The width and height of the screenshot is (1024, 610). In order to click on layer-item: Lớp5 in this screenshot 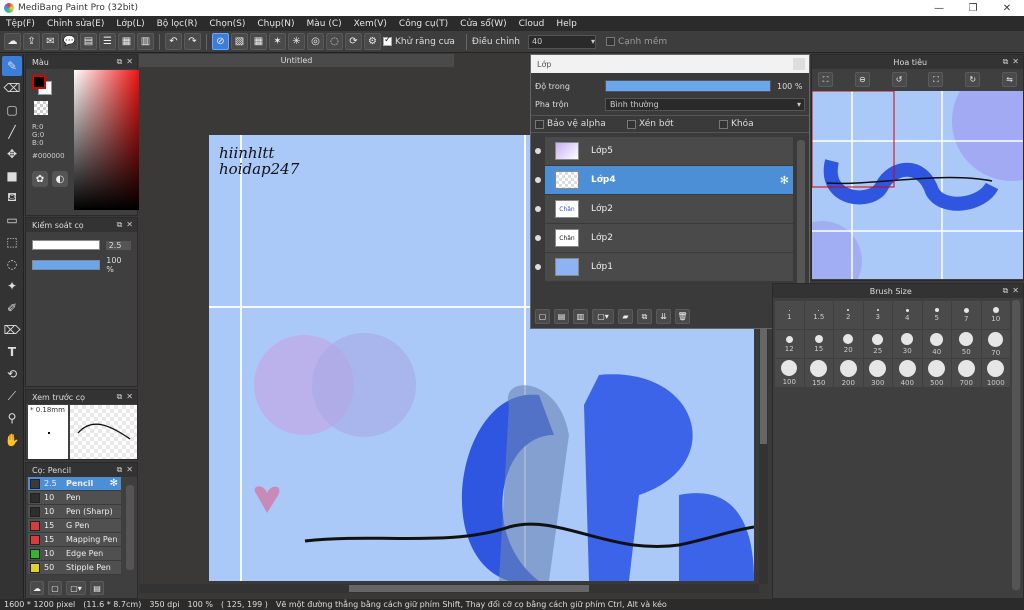, I will do `click(664, 151)`.